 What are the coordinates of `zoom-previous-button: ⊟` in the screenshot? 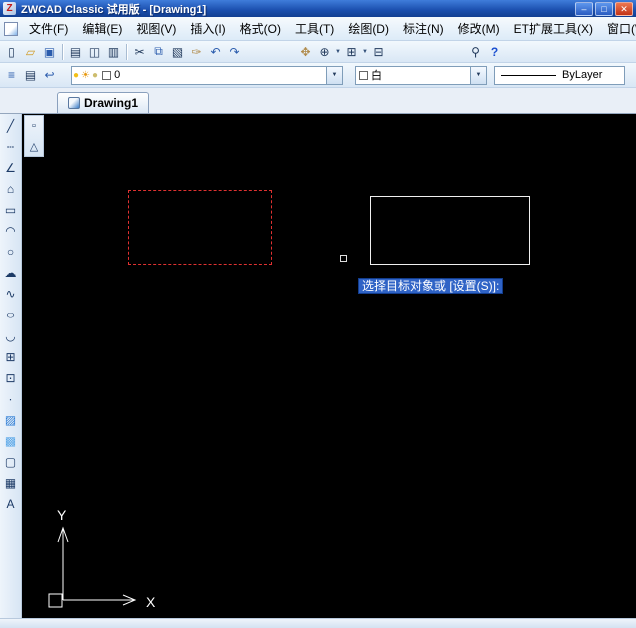 It's located at (378, 52).